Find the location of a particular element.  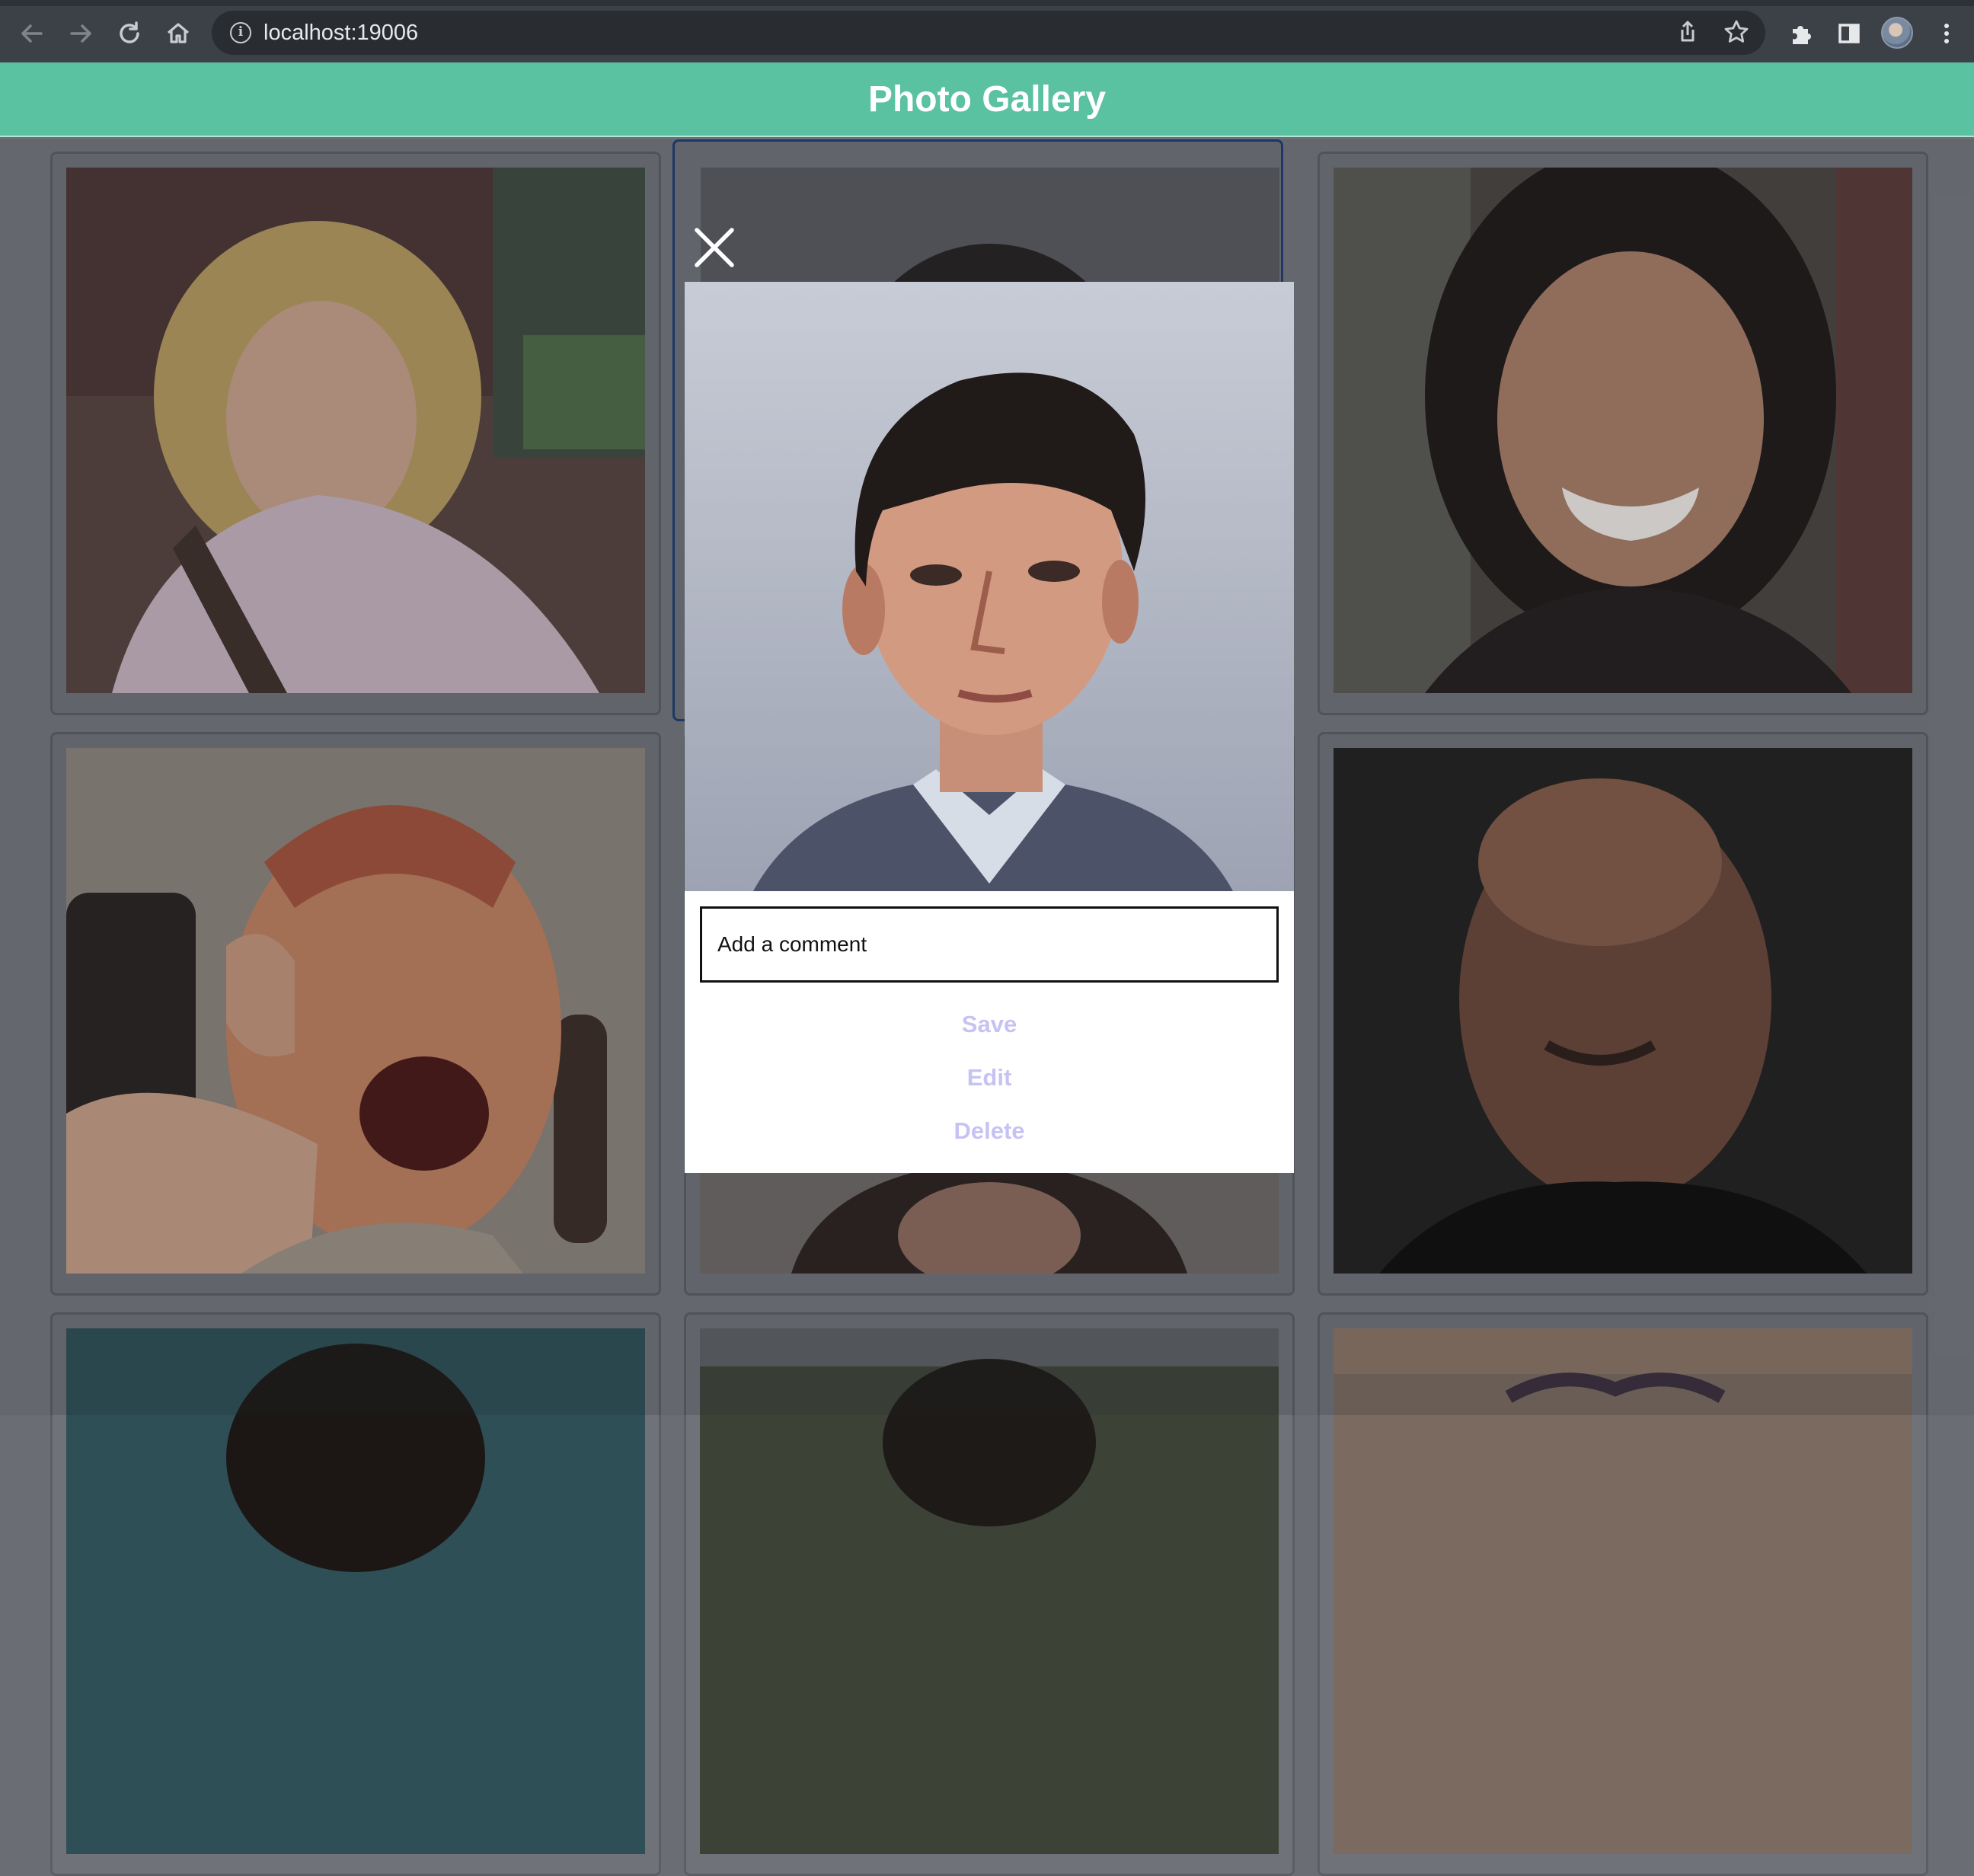

tab-strip is located at coordinates (987, 3).